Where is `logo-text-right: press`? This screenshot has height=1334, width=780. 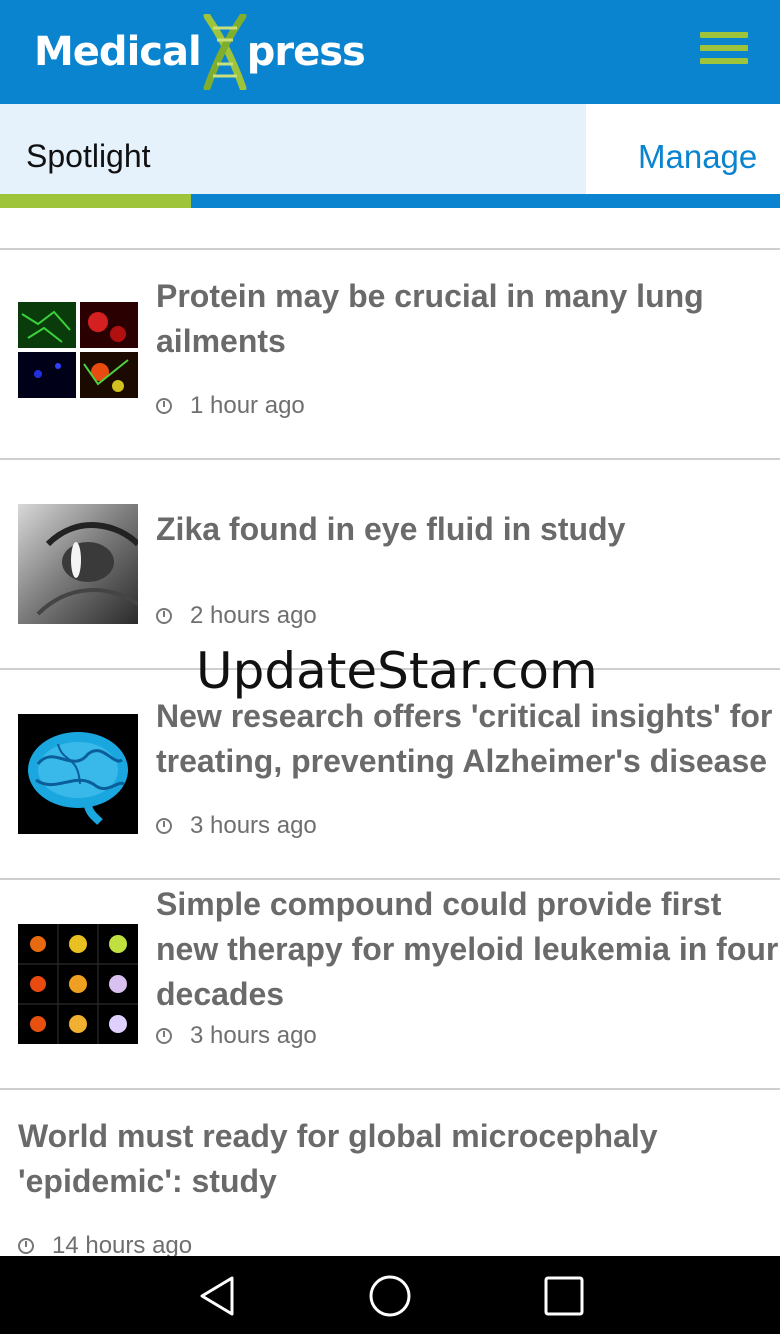
logo-text-right: press is located at coordinates (306, 52).